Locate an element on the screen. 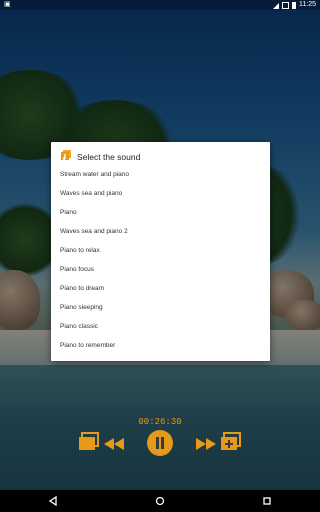  status-bar: ▣ 11:25 is located at coordinates (160, 5).